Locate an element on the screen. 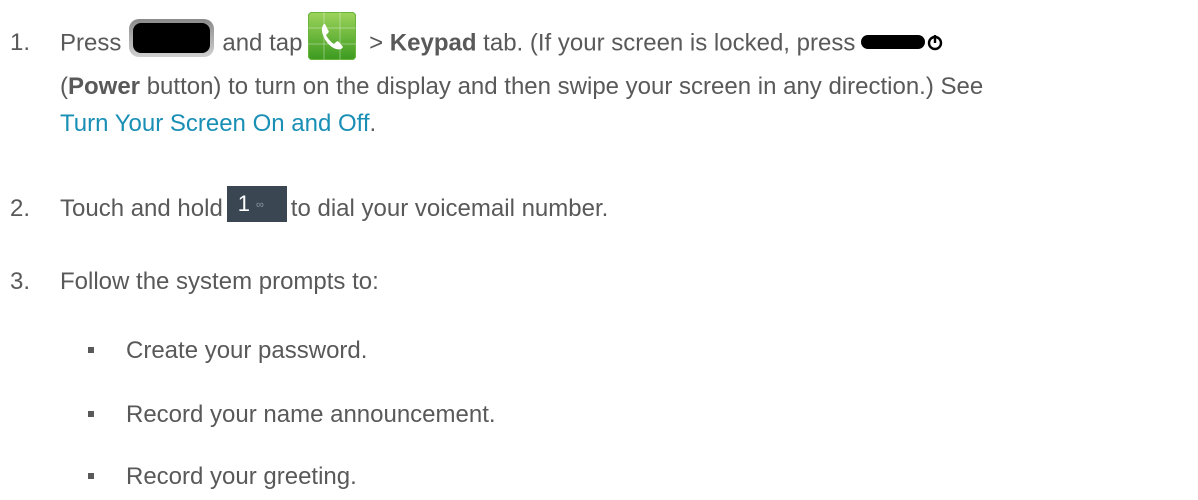 Image resolution: width=1198 pixels, height=500 pixels. open-paren-text: ( is located at coordinates (64, 86).